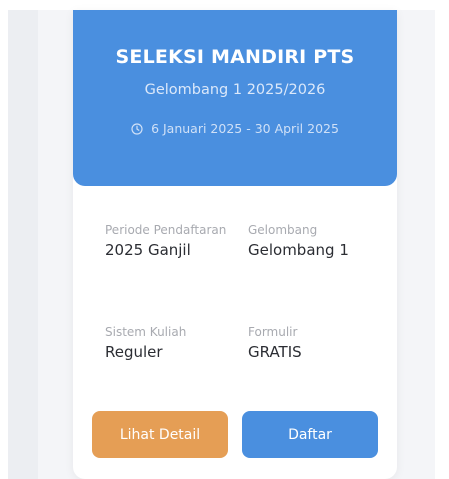 The image size is (449, 479). Describe the element at coordinates (167, 343) in the screenshot. I see `info-sistem-kuliah: Sistem Kuliah Reguler` at that location.